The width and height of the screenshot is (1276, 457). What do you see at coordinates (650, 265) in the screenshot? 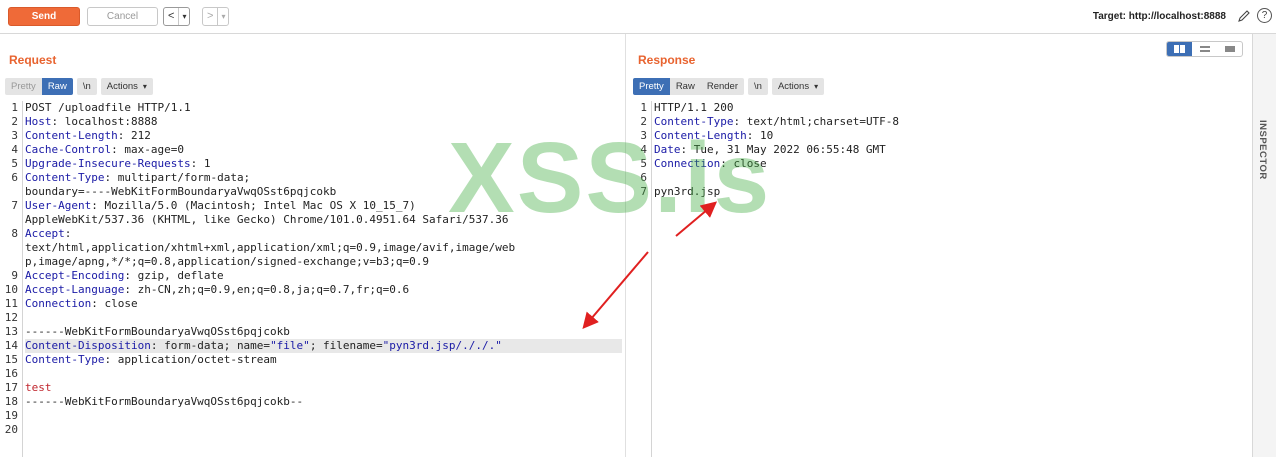
I see `annotation-arrows` at bounding box center [650, 265].